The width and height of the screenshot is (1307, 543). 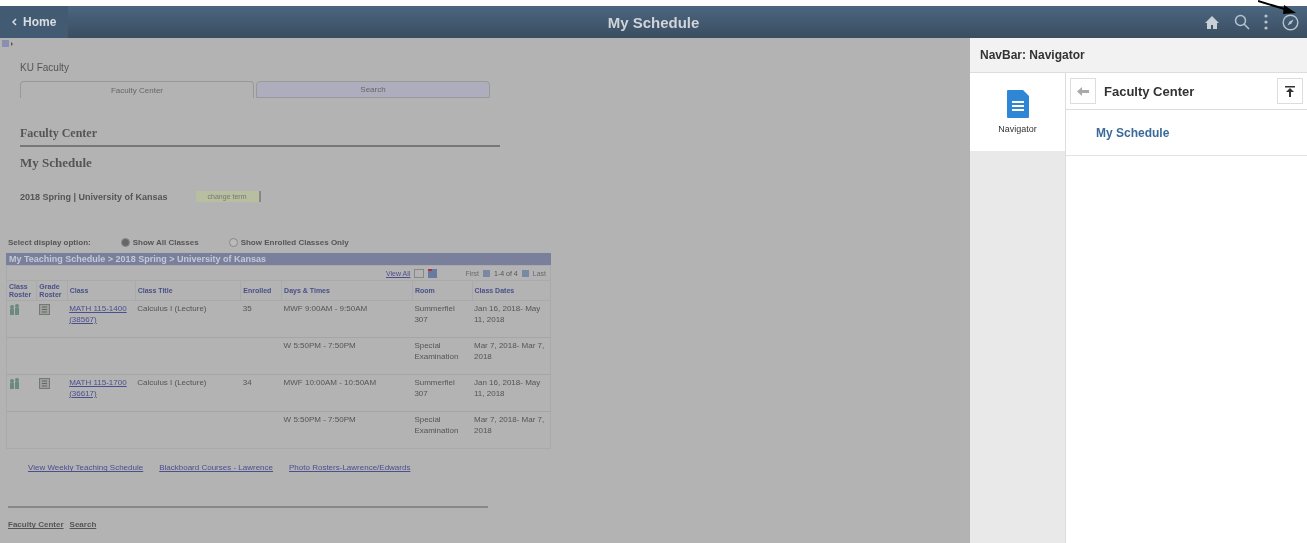 What do you see at coordinates (45, 67) in the screenshot?
I see `portal-title: KU Faculty` at bounding box center [45, 67].